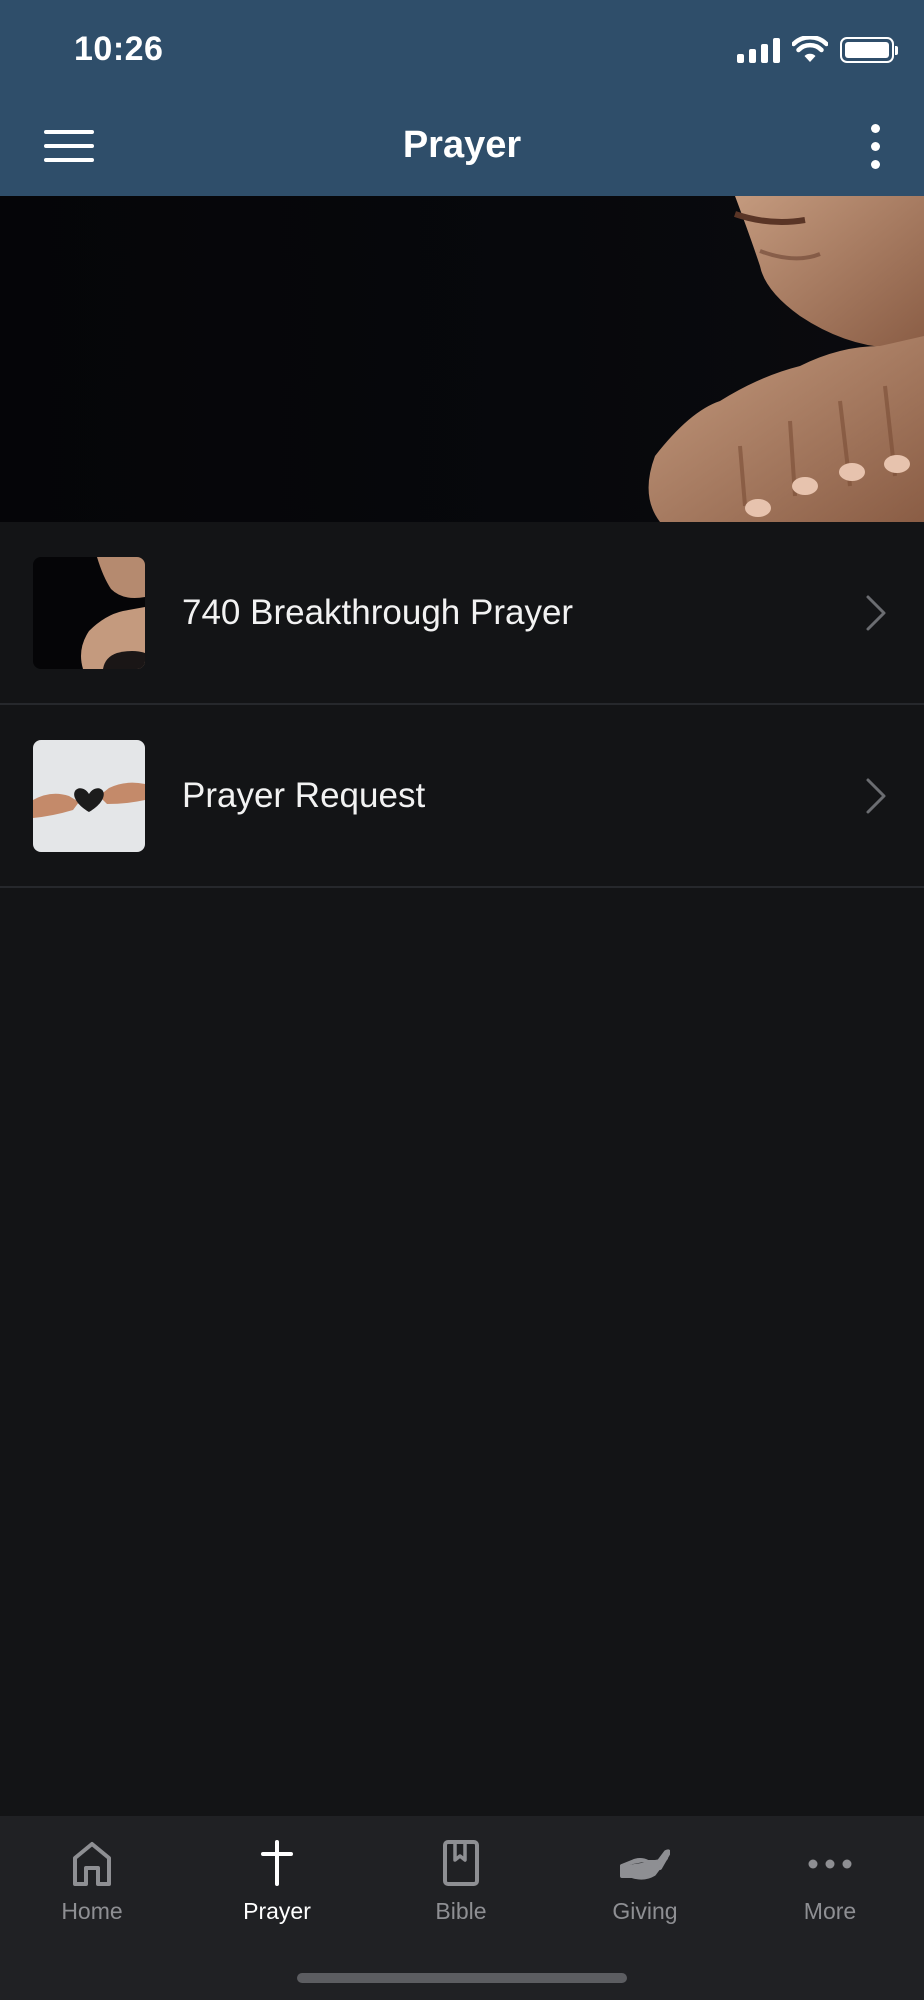 The height and width of the screenshot is (2000, 924). Describe the element at coordinates (89, 612) in the screenshot. I see `praying-hands-thumbnail` at that location.